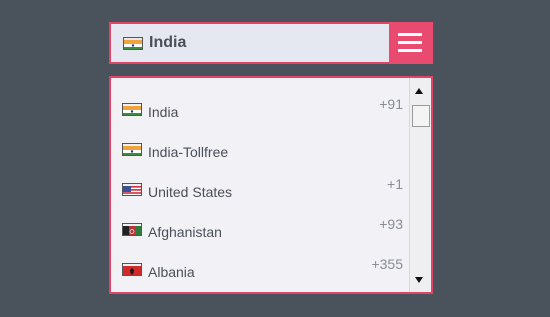  Describe the element at coordinates (421, 116) in the screenshot. I see `scrollbar-thumb` at that location.